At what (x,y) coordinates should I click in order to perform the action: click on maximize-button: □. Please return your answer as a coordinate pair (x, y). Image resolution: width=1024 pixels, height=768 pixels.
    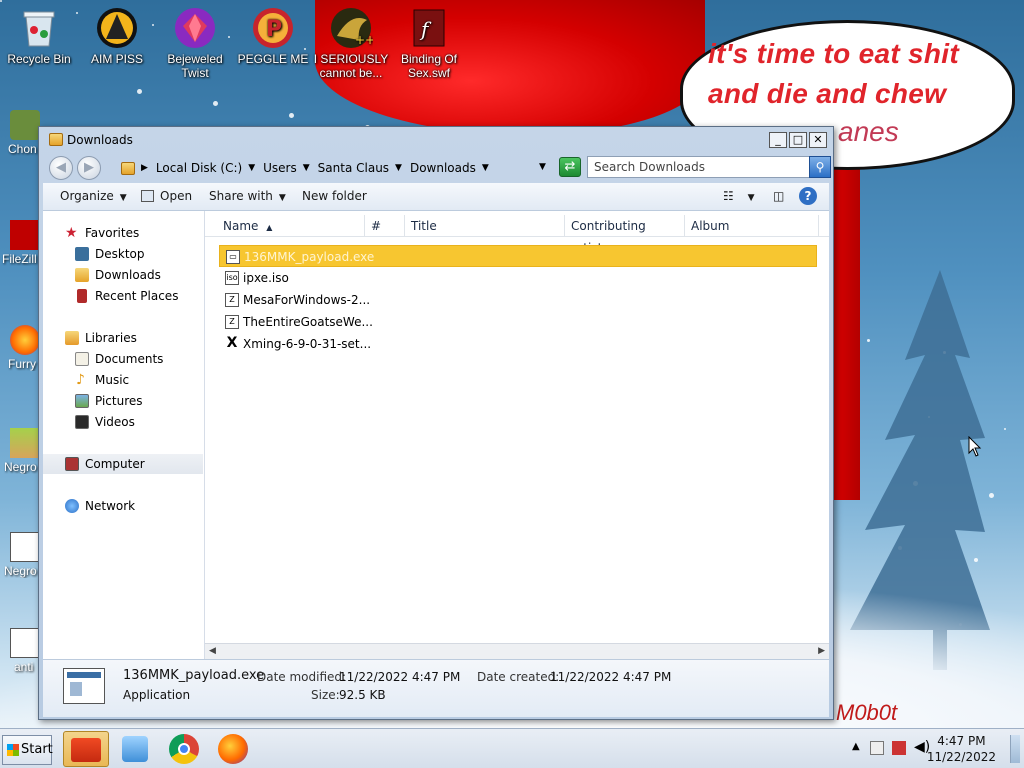
    Looking at the image, I should click on (798, 140).